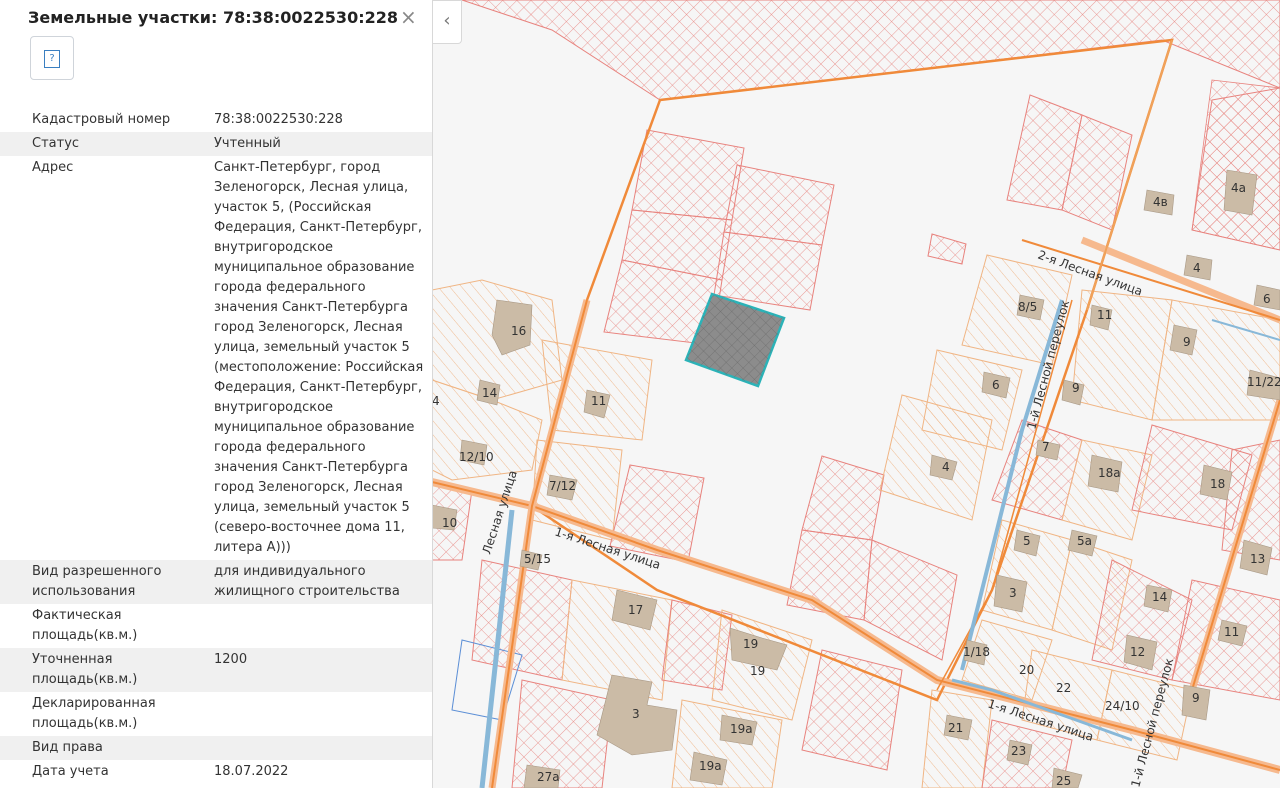  I want to click on property-row: Вид права, so click(216, 748).